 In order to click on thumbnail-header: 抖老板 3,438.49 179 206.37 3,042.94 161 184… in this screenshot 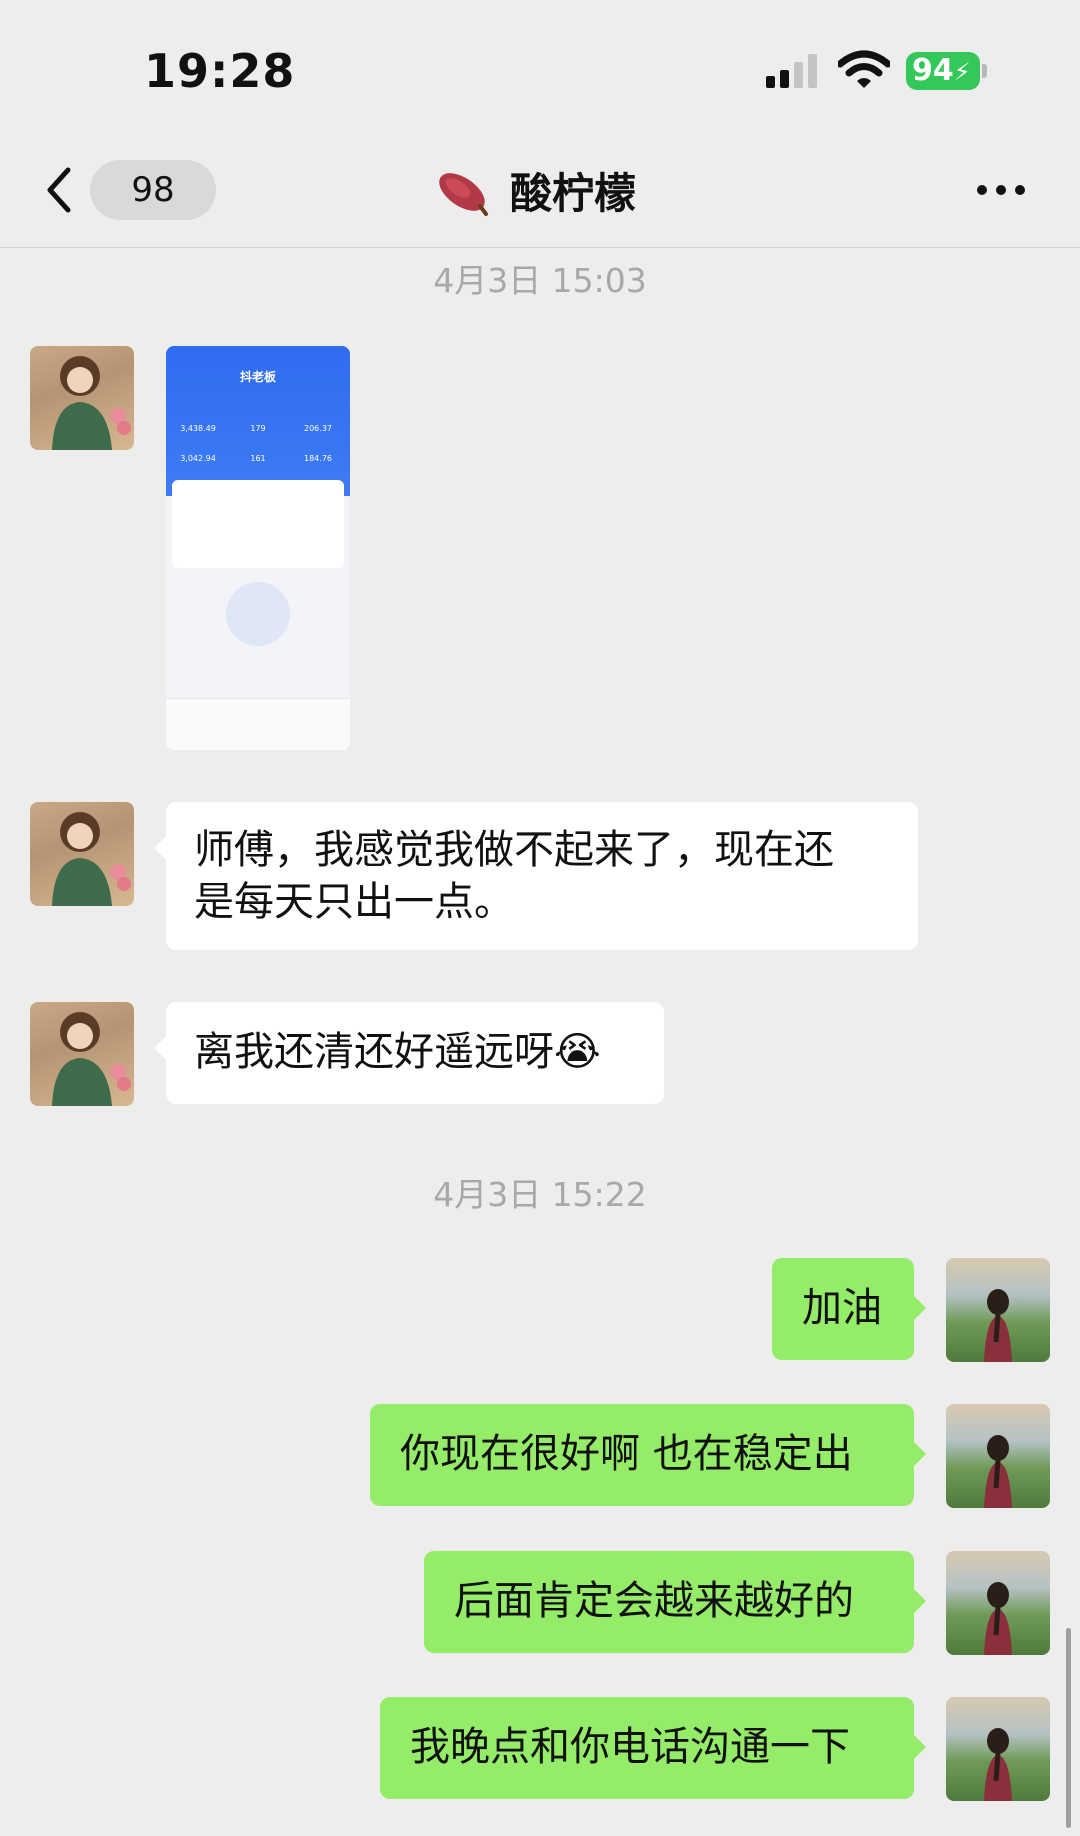, I will do `click(258, 421)`.